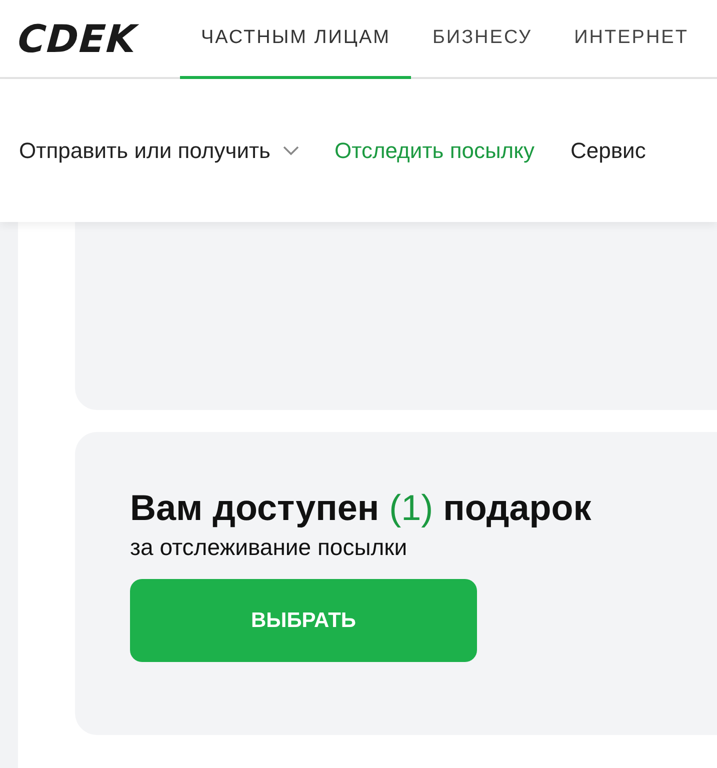 Image resolution: width=717 pixels, height=768 pixels. I want to click on nav-link: Сервис, so click(608, 151).